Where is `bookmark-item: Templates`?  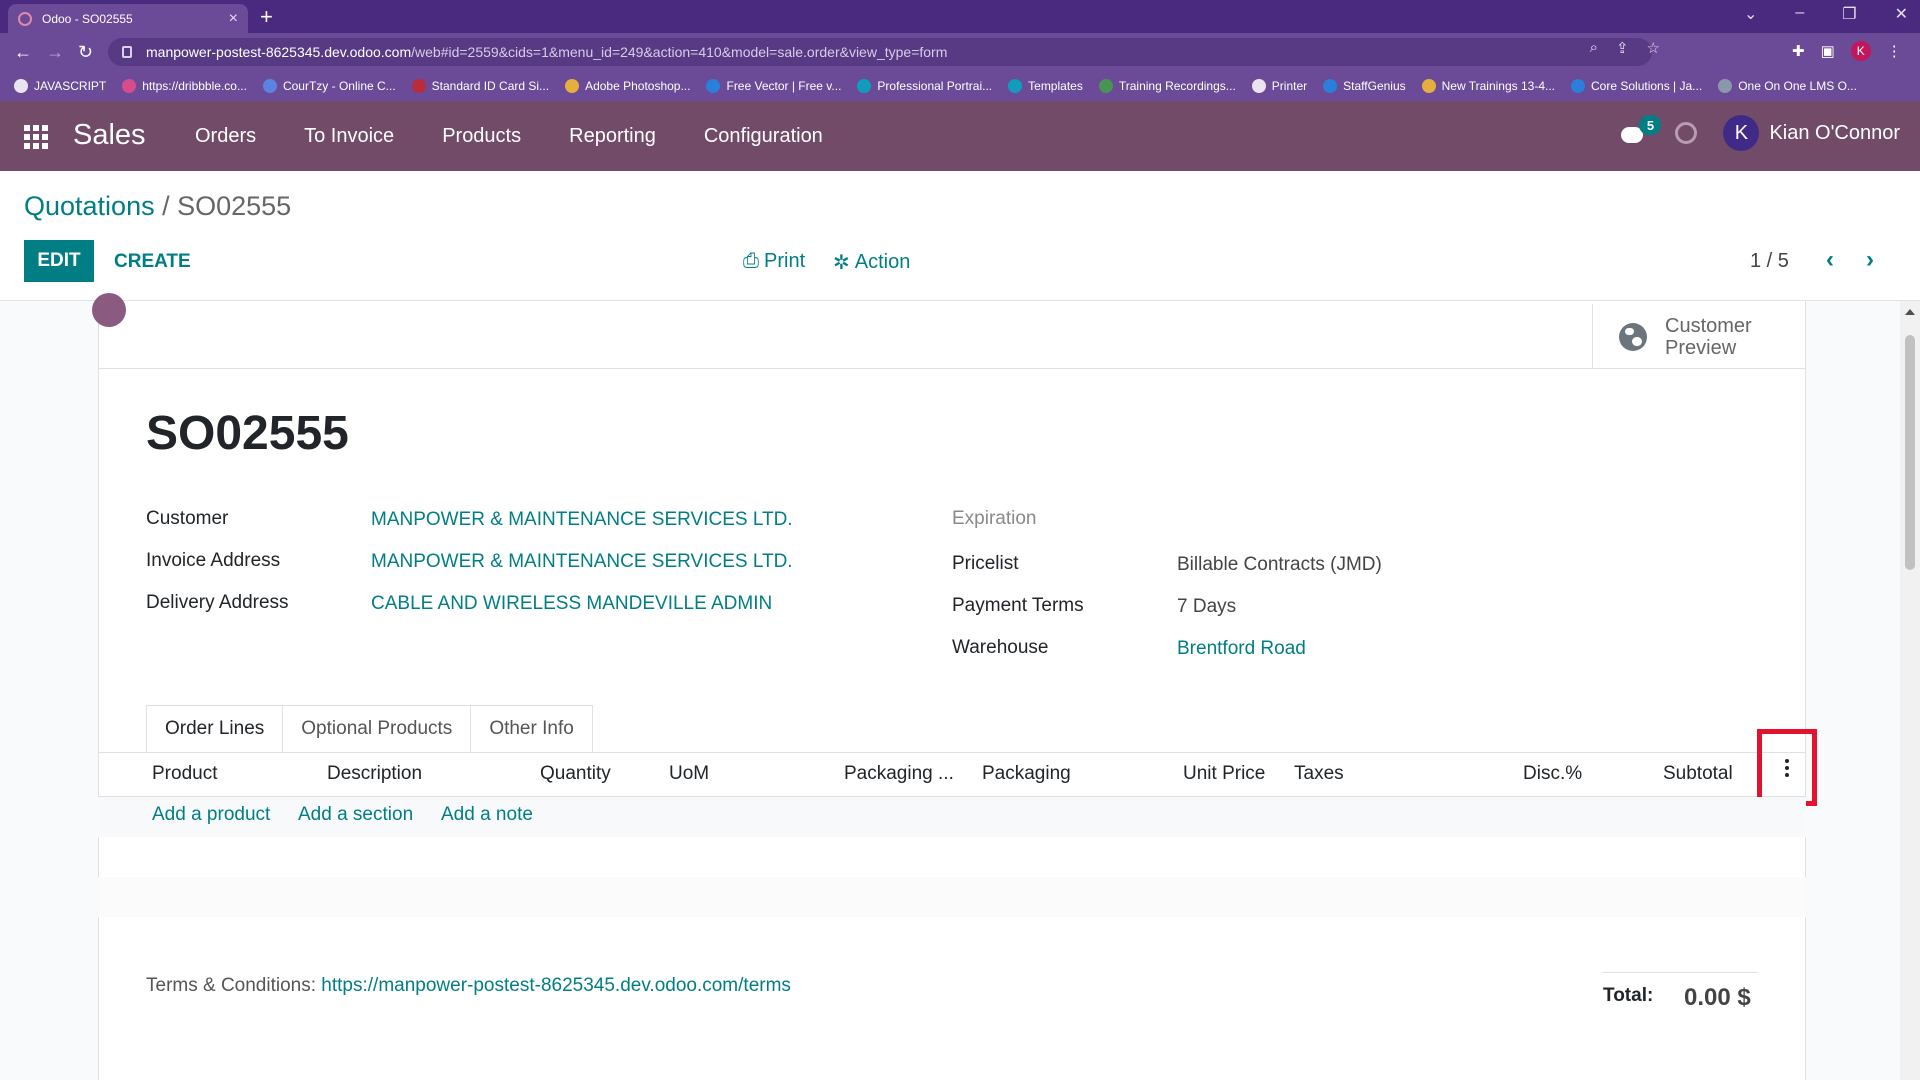 bookmark-item: Templates is located at coordinates (1045, 86).